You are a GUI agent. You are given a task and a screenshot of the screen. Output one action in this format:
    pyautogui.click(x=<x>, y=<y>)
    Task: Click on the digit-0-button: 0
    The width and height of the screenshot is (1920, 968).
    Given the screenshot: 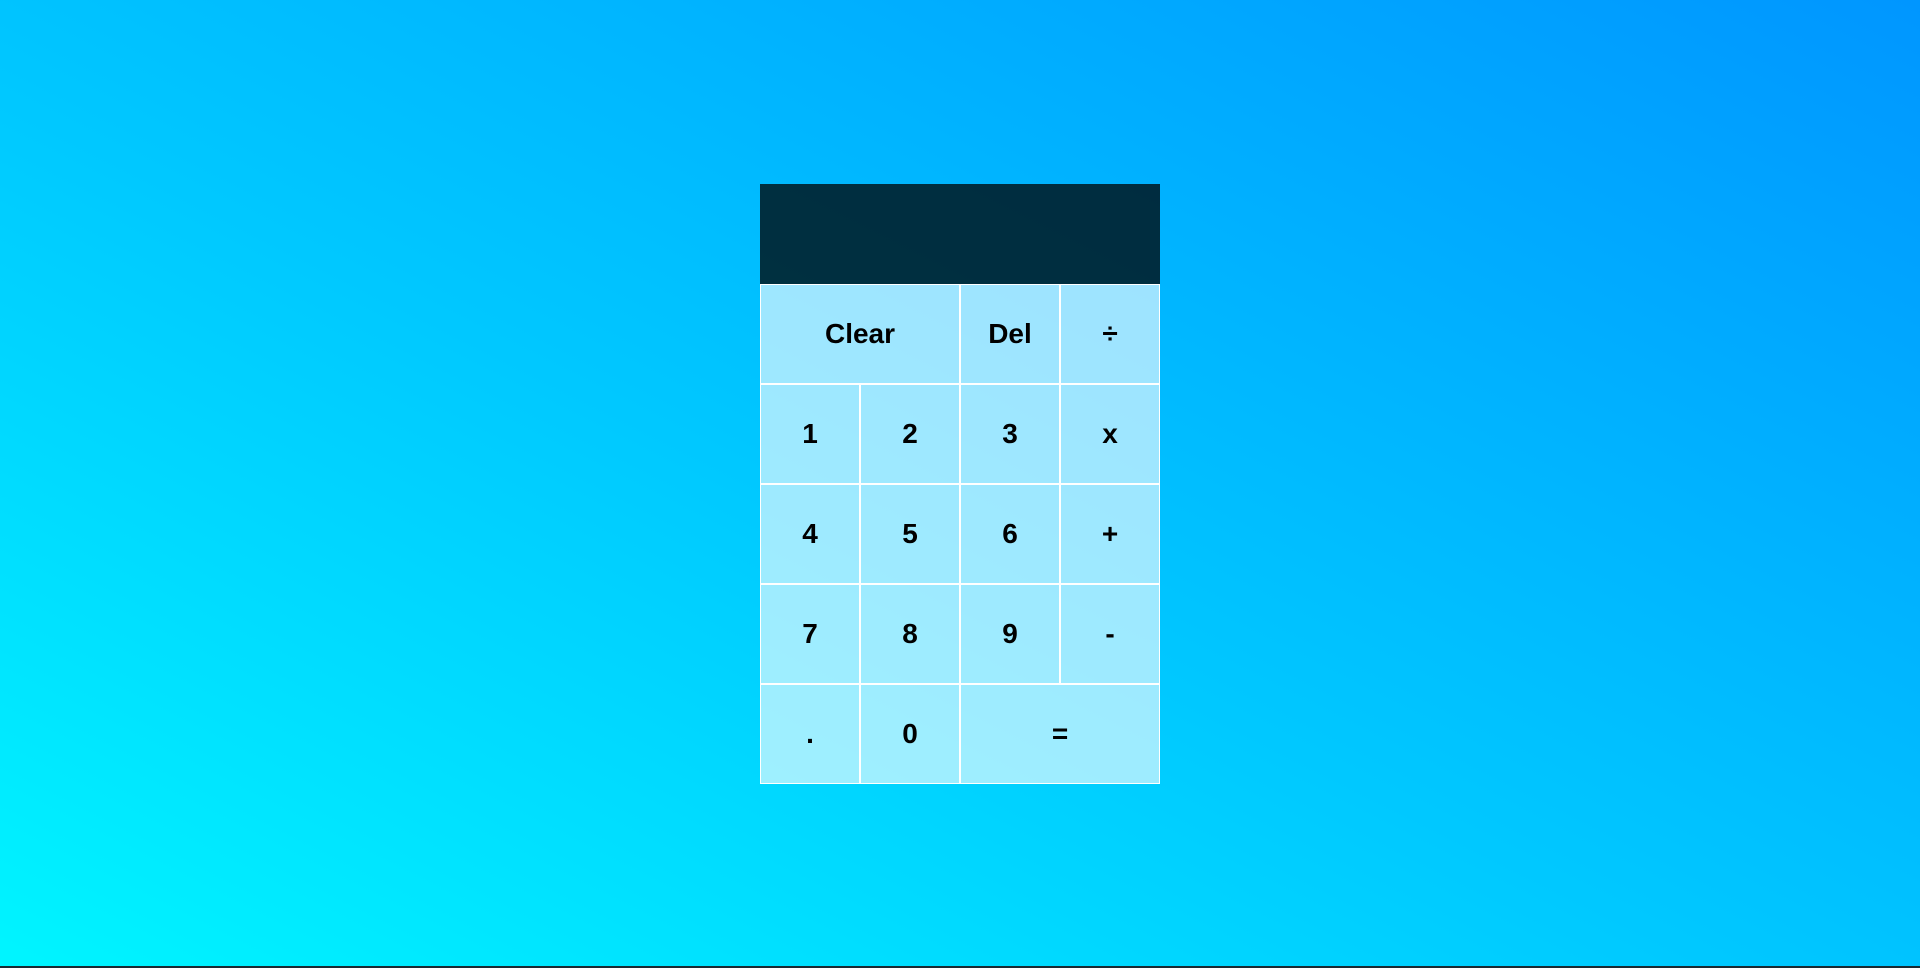 What is the action you would take?
    pyautogui.click(x=910, y=734)
    